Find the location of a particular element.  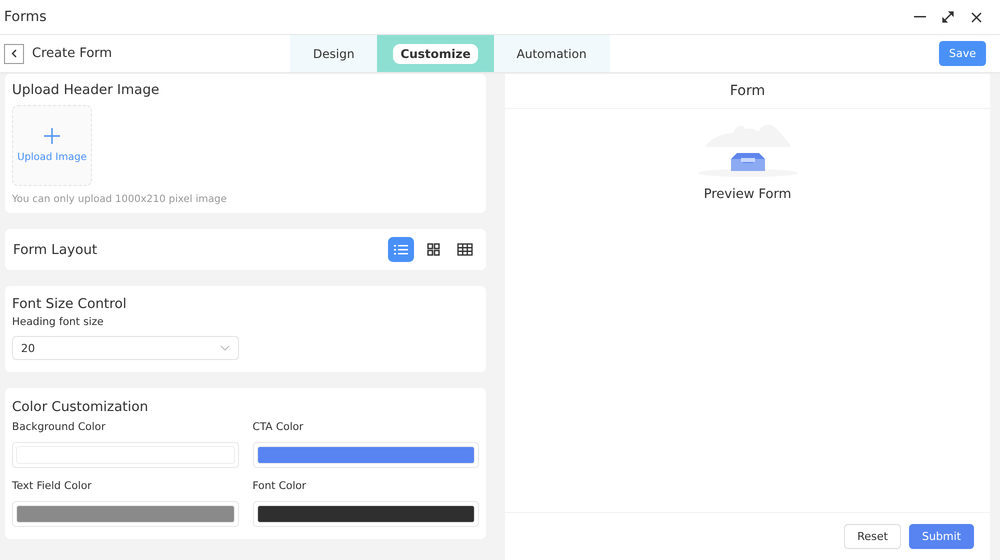

list-layout-button is located at coordinates (401, 249).